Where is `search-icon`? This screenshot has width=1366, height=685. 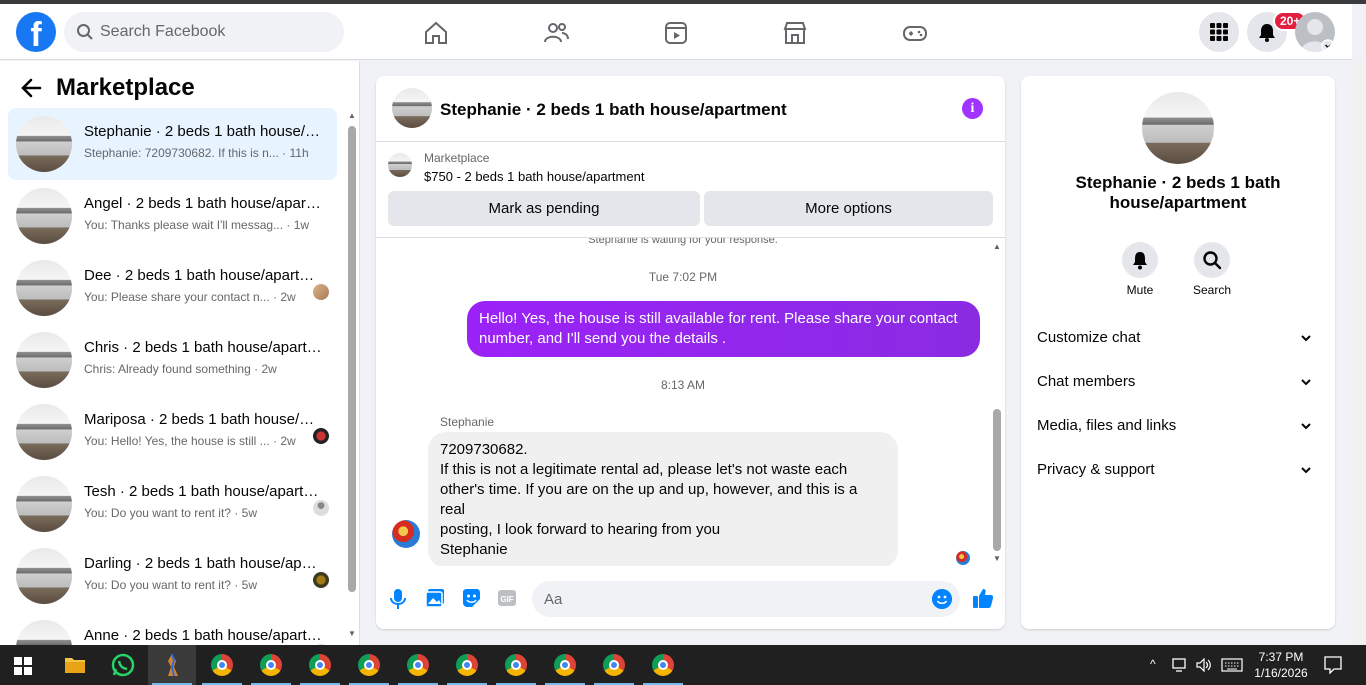 search-icon is located at coordinates (1212, 260).